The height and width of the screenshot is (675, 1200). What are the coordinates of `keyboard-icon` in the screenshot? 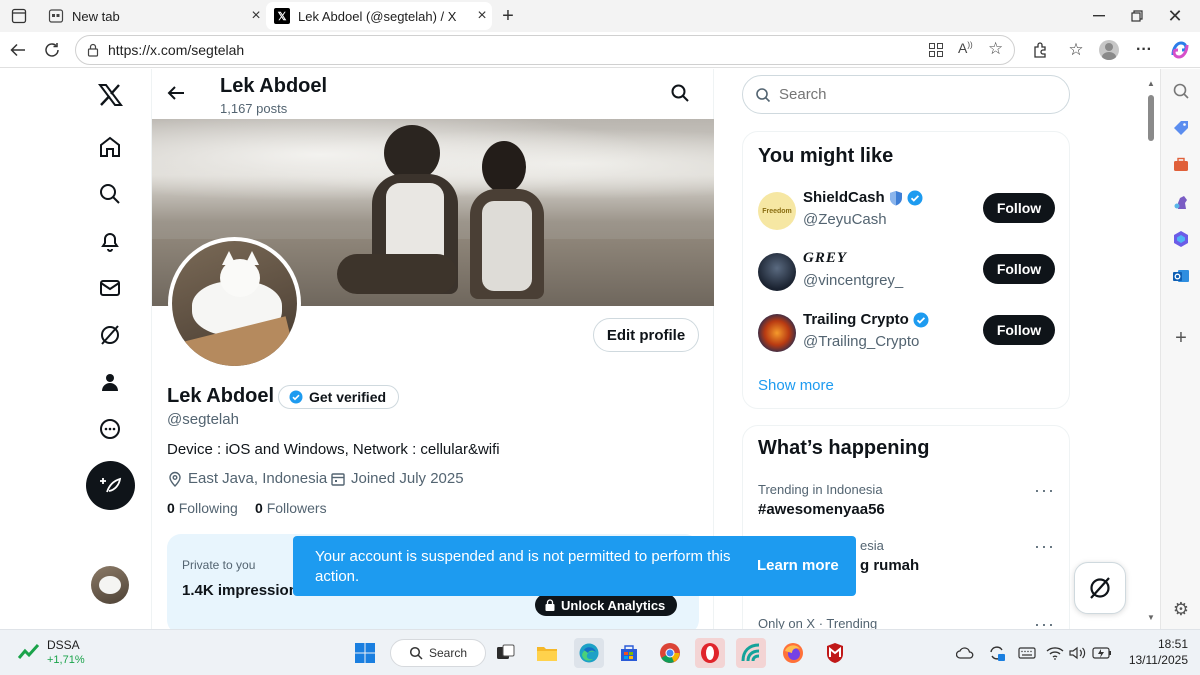 It's located at (1027, 653).